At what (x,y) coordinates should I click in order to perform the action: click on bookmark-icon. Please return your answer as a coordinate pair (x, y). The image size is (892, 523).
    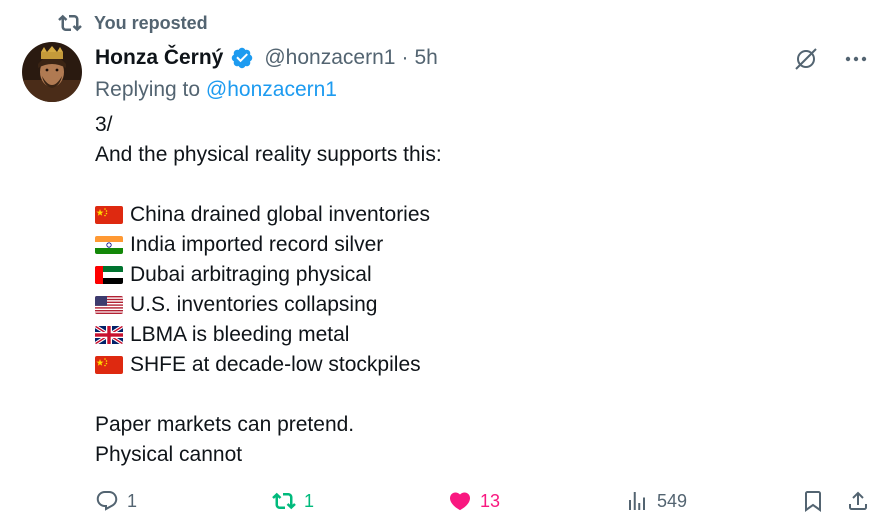
    Looking at the image, I should click on (813, 501).